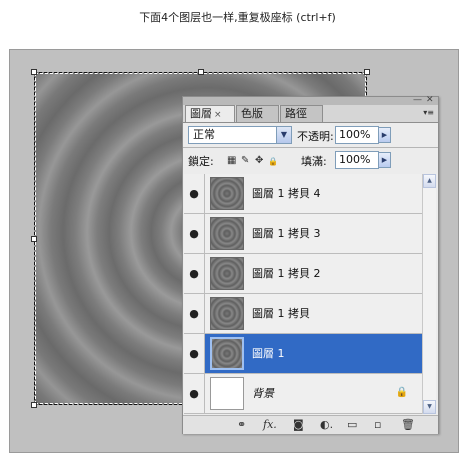  What do you see at coordinates (314, 161) in the screenshot?
I see `fill-label: 填滿:` at bounding box center [314, 161].